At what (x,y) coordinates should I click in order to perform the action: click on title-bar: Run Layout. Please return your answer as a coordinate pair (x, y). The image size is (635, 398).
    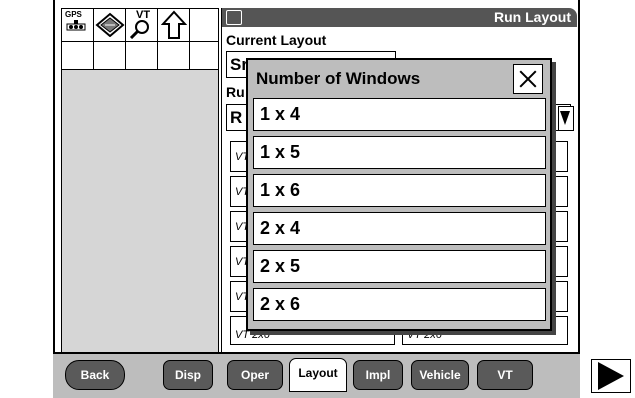
    Looking at the image, I should click on (399, 17).